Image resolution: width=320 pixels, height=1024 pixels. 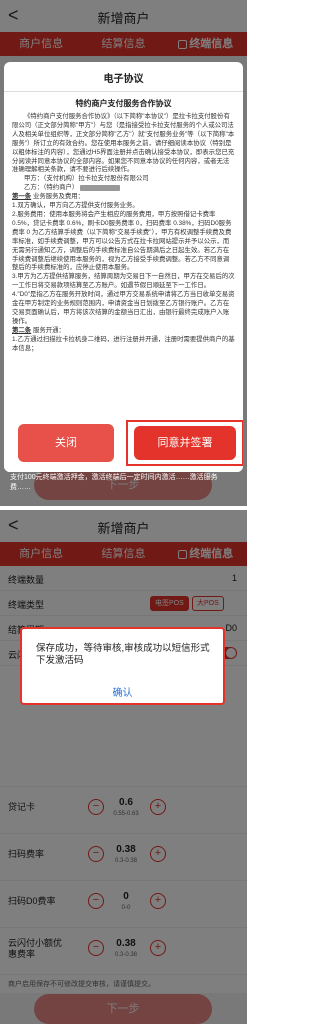 I want to click on section-2-heading: 第二条 服务开通：, so click(x=123, y=331).